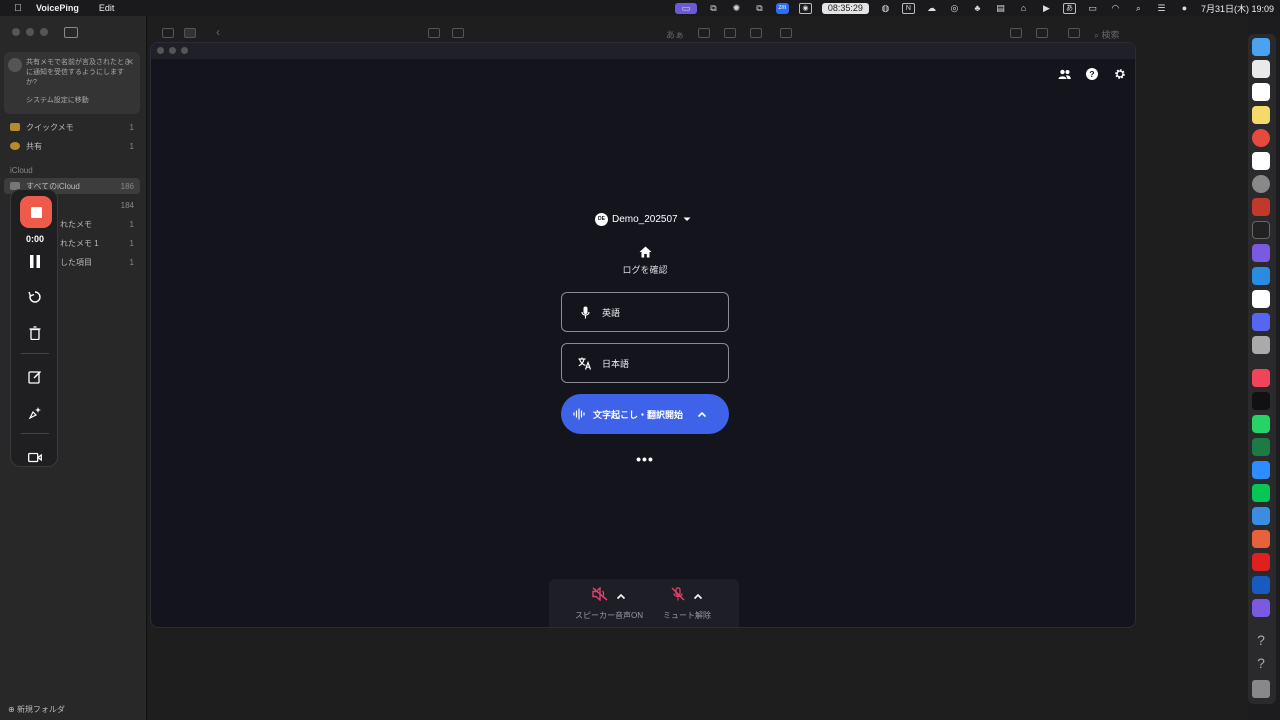  What do you see at coordinates (1115, 8) in the screenshot?
I see `wifi-icon: ◠` at bounding box center [1115, 8].